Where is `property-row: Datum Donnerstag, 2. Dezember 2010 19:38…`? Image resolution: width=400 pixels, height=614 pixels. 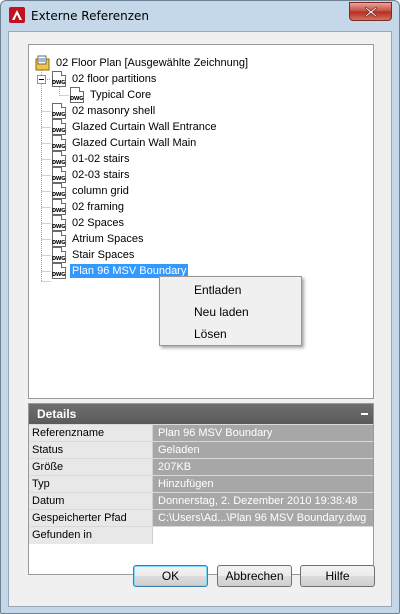 property-row: Datum Donnerstag, 2. Dezember 2010 19:38… is located at coordinates (201, 501).